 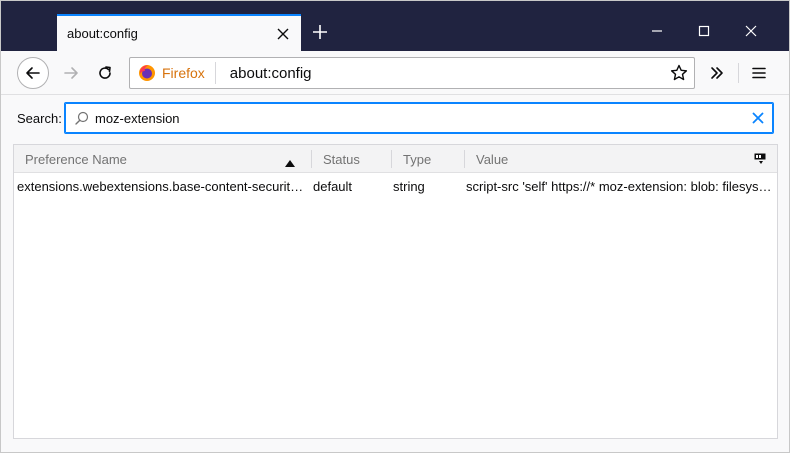 I want to click on url-text: about:config, so click(x=447, y=73).